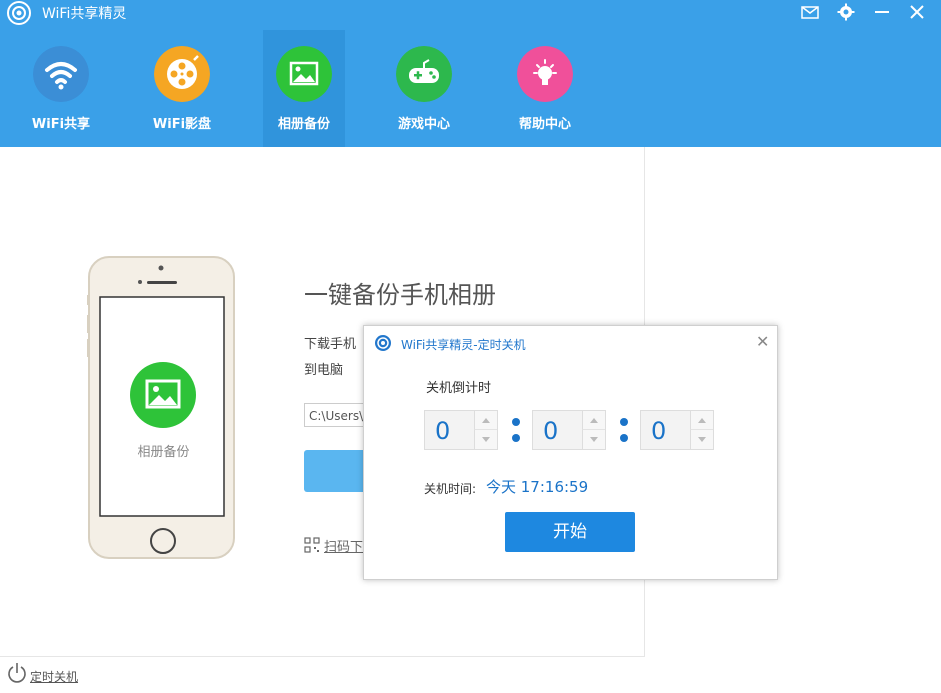 This screenshot has height=693, width=941. I want to click on app-title: WiFi共享精灵, so click(84, 14).